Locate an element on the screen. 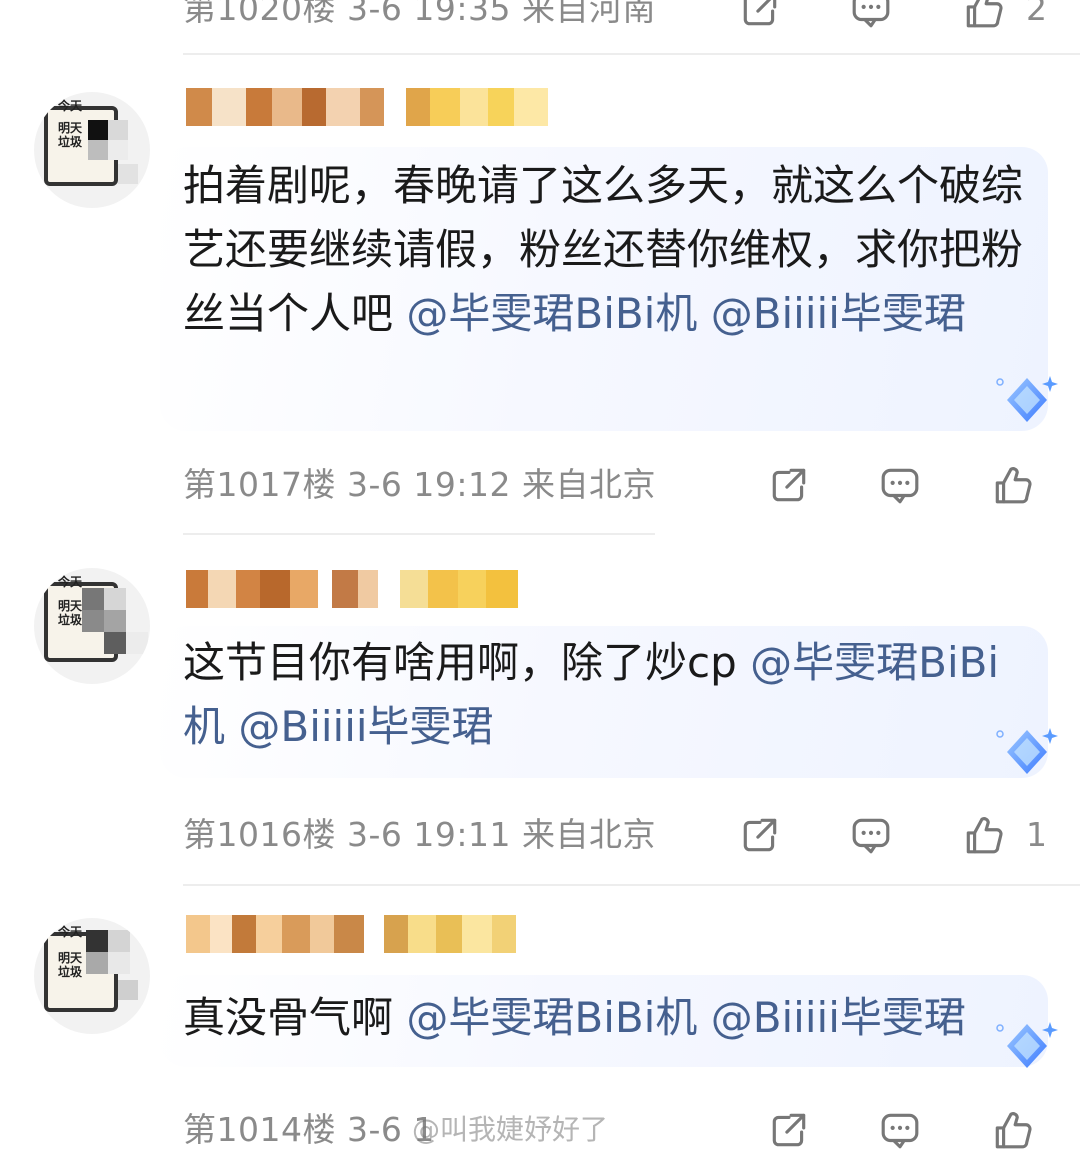 The image size is (1080, 1155). comment-meta: 第1017楼 3-6 19:12 来自北京 is located at coordinates (419, 484).